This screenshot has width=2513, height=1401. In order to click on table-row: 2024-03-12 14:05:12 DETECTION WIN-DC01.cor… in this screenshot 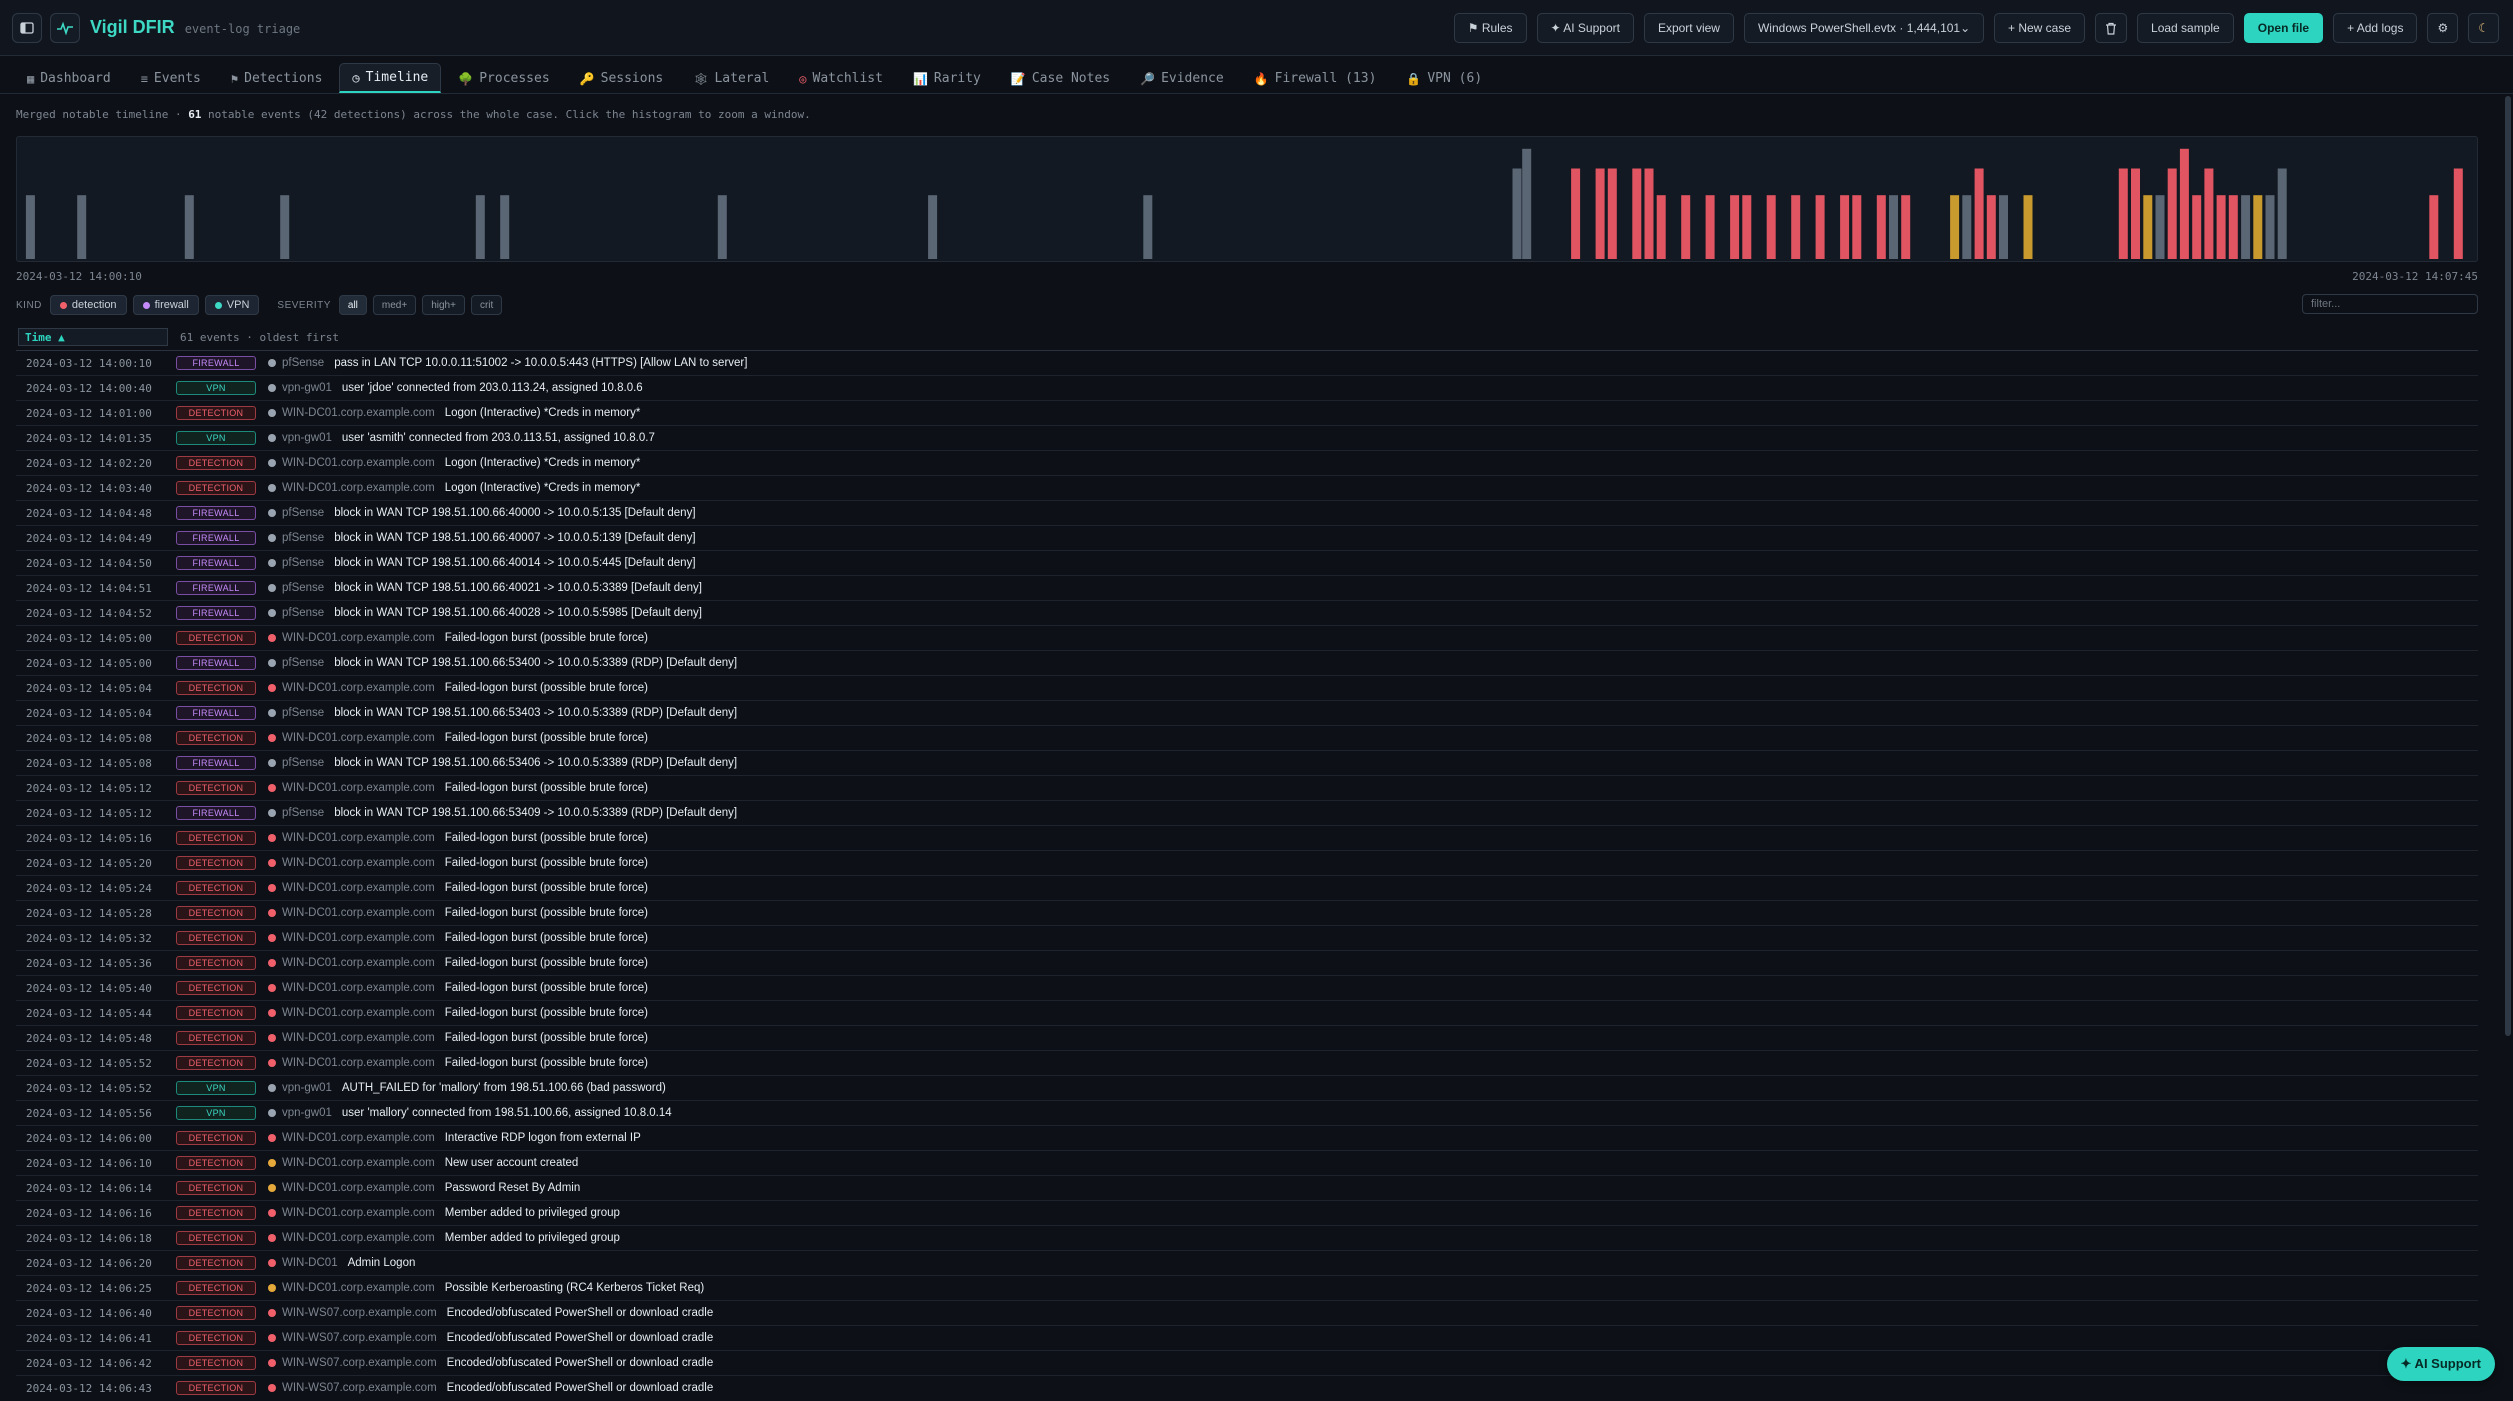, I will do `click(1247, 787)`.